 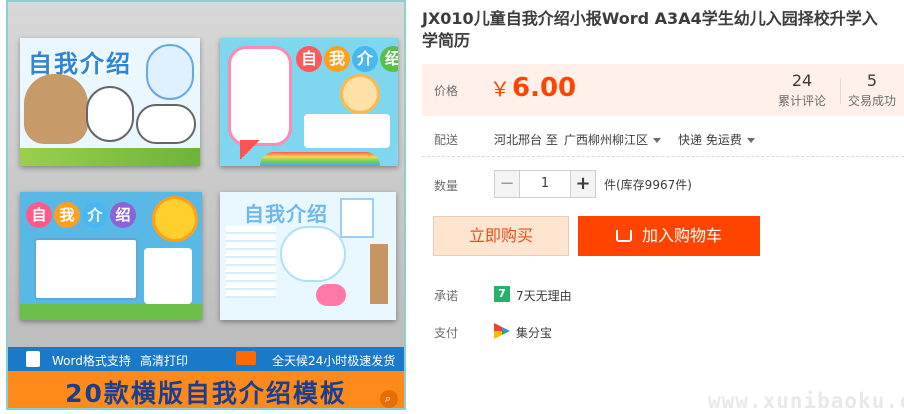 What do you see at coordinates (260, 96) in the screenshot?
I see `text-frame` at bounding box center [260, 96].